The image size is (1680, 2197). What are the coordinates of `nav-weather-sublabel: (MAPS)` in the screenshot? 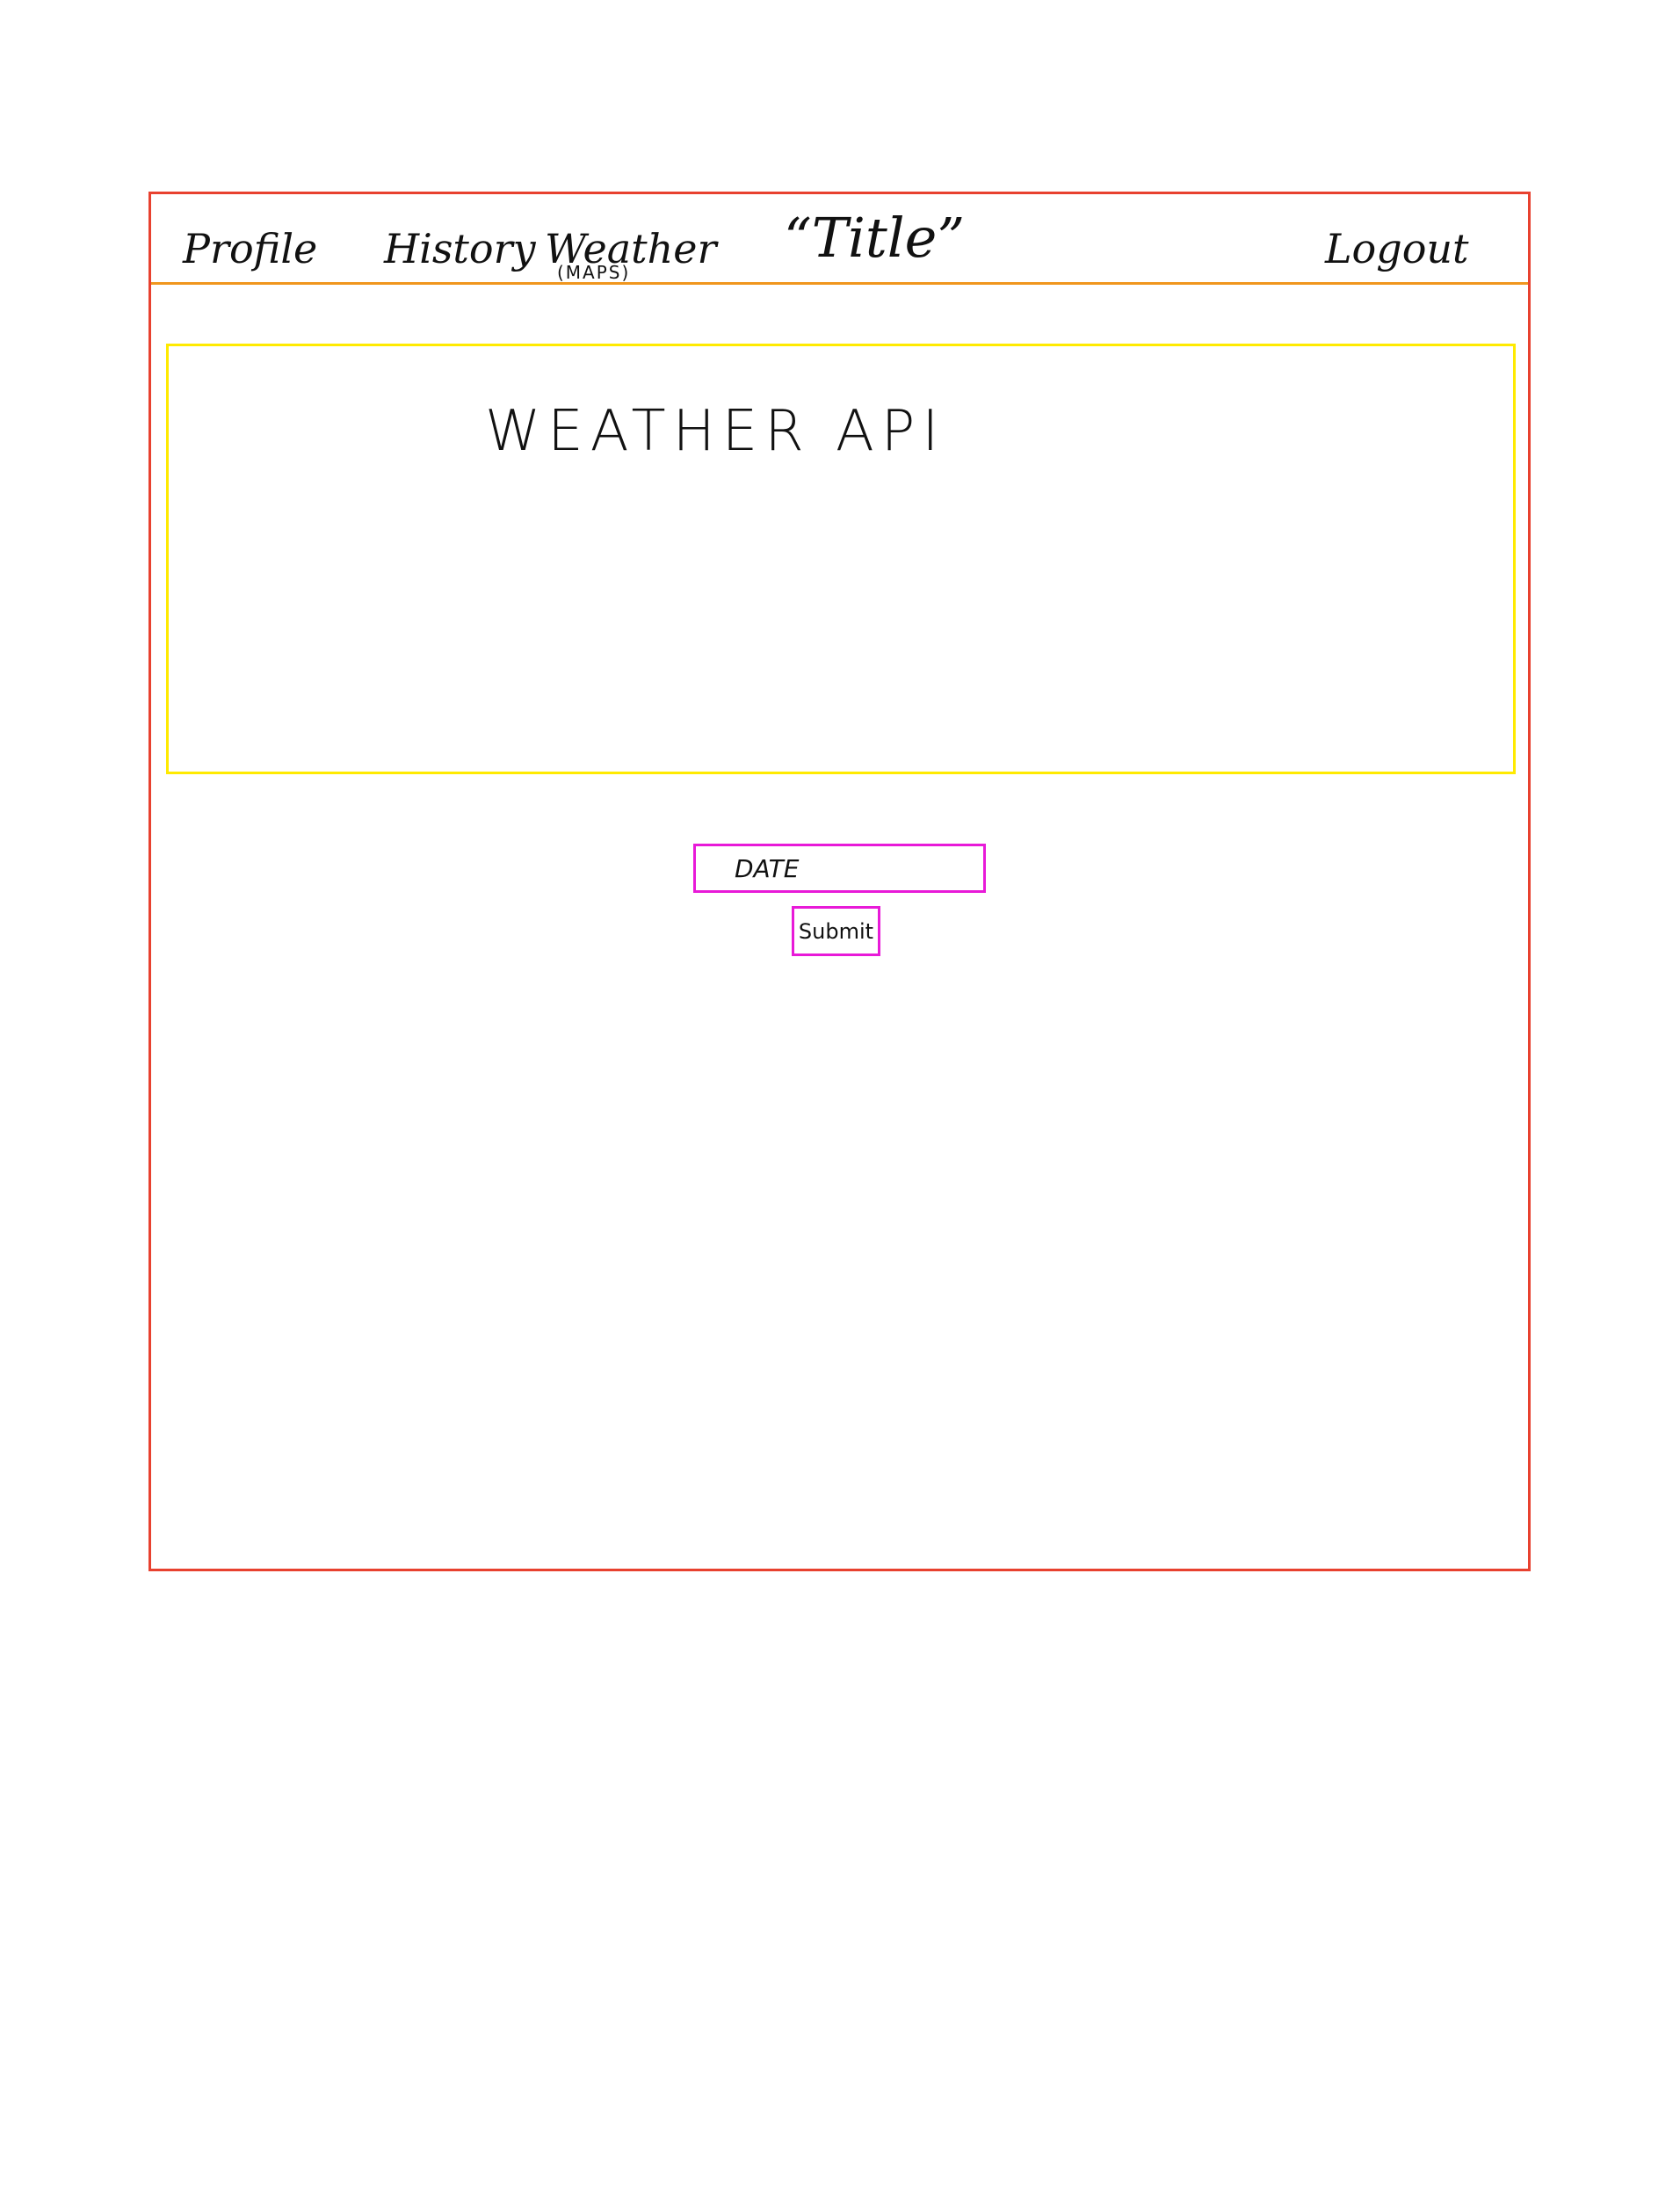 It's located at (594, 272).